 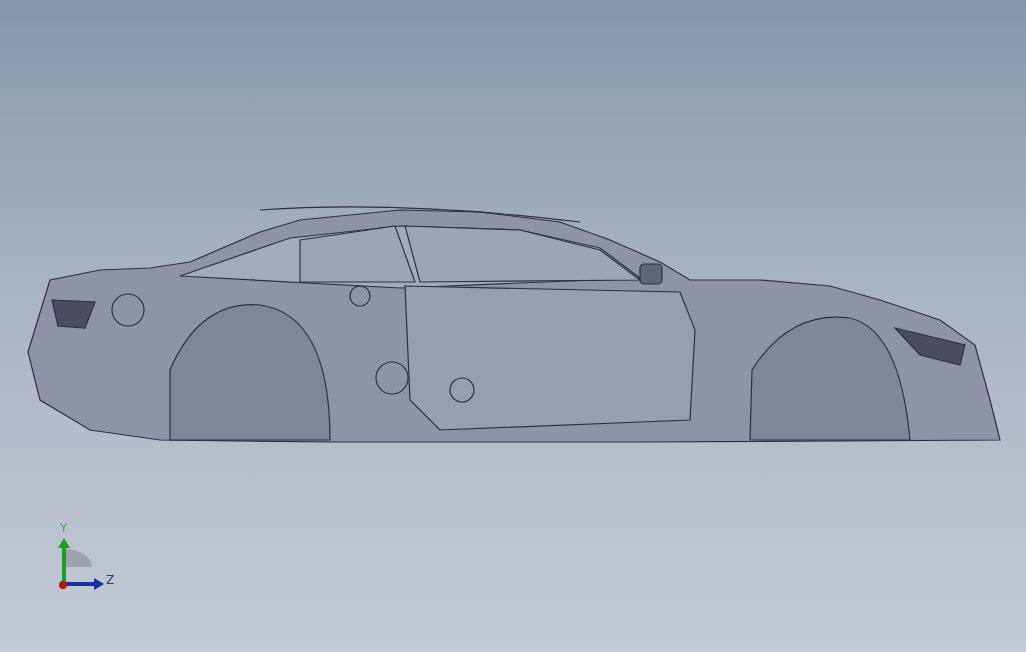 What do you see at coordinates (63, 585) in the screenshot?
I see `origin-icon` at bounding box center [63, 585].